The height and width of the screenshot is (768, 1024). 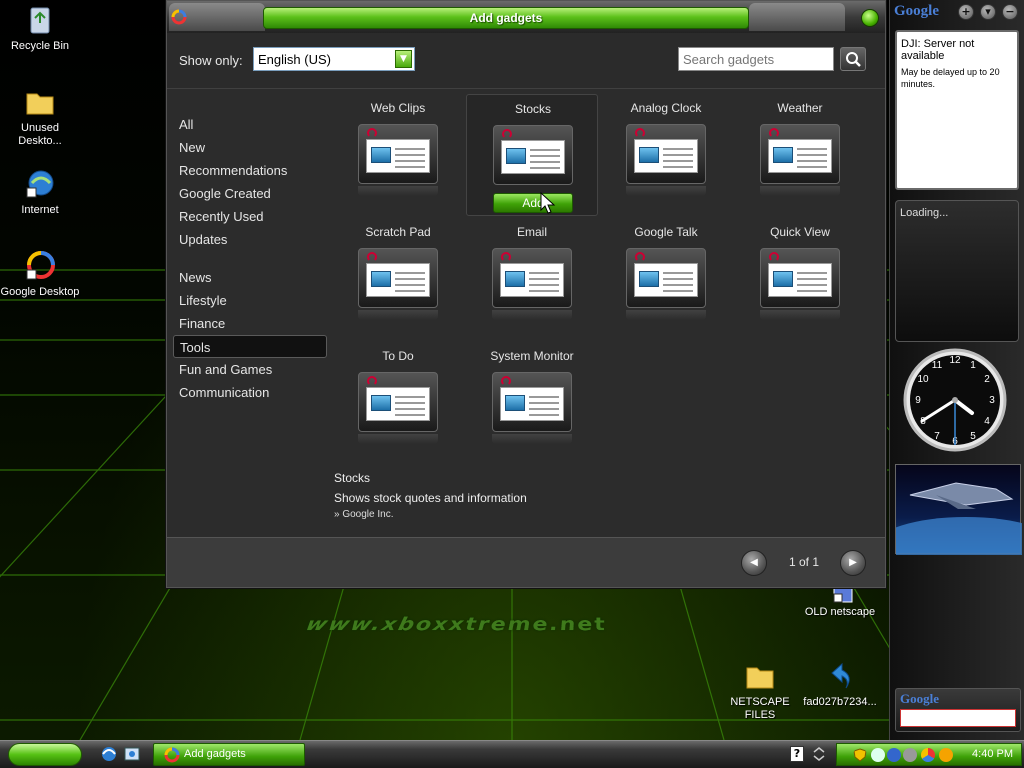 I want to click on desktop-icon-internet: Internet, so click(x=40, y=192).